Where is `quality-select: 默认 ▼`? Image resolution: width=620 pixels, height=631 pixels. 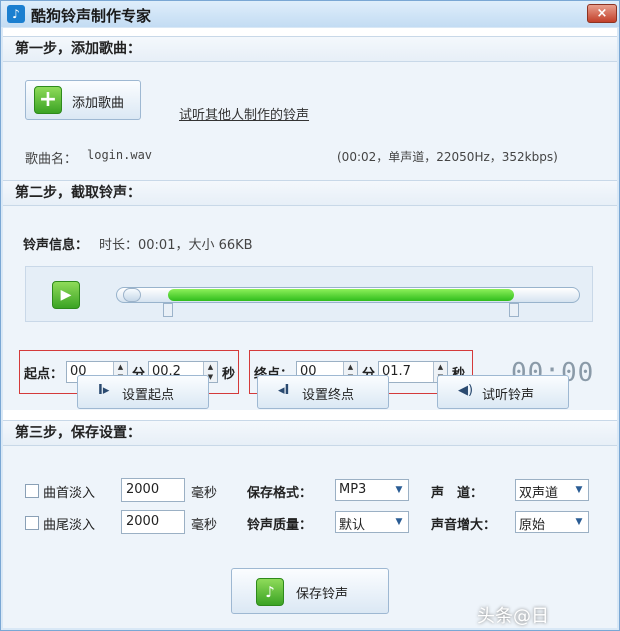
quality-select: 默认 ▼ is located at coordinates (372, 522).